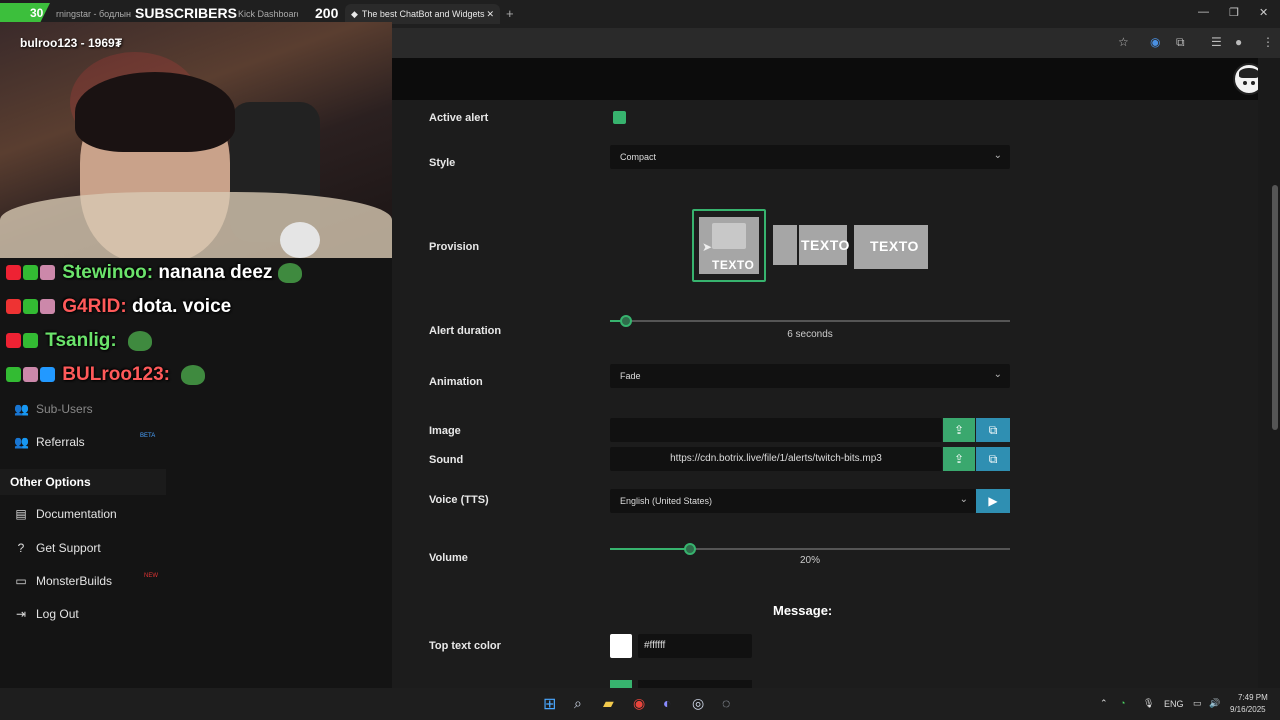  What do you see at coordinates (1234, 12) in the screenshot?
I see `restore-button: ❐` at bounding box center [1234, 12].